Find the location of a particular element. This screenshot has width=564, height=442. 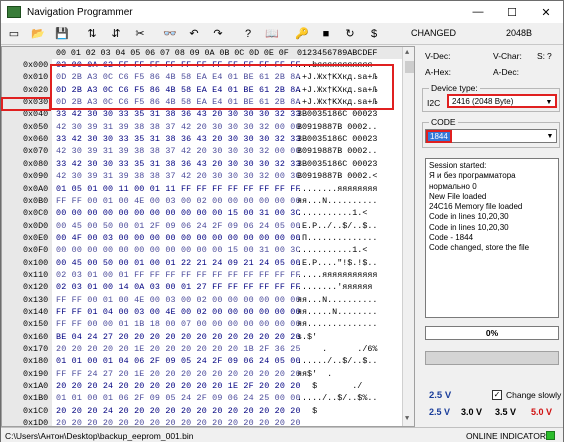

redo-icon: ↷ is located at coordinates (218, 34).